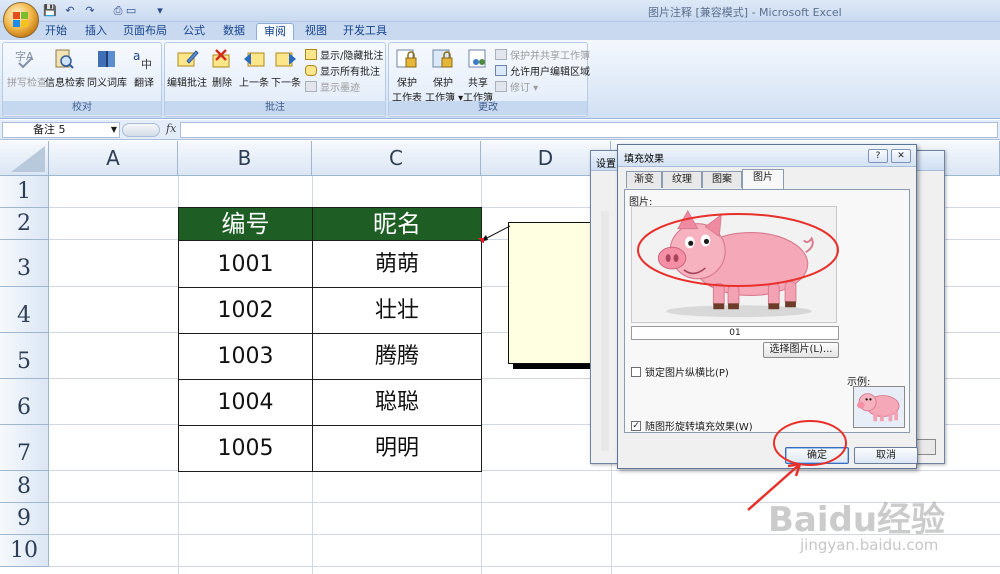 The width and height of the screenshot is (1000, 574). What do you see at coordinates (500, 31) in the screenshot?
I see `ribbon-tabs: 开始 插入 页面布局 公式 数据 审阅 视图 开发工具` at bounding box center [500, 31].